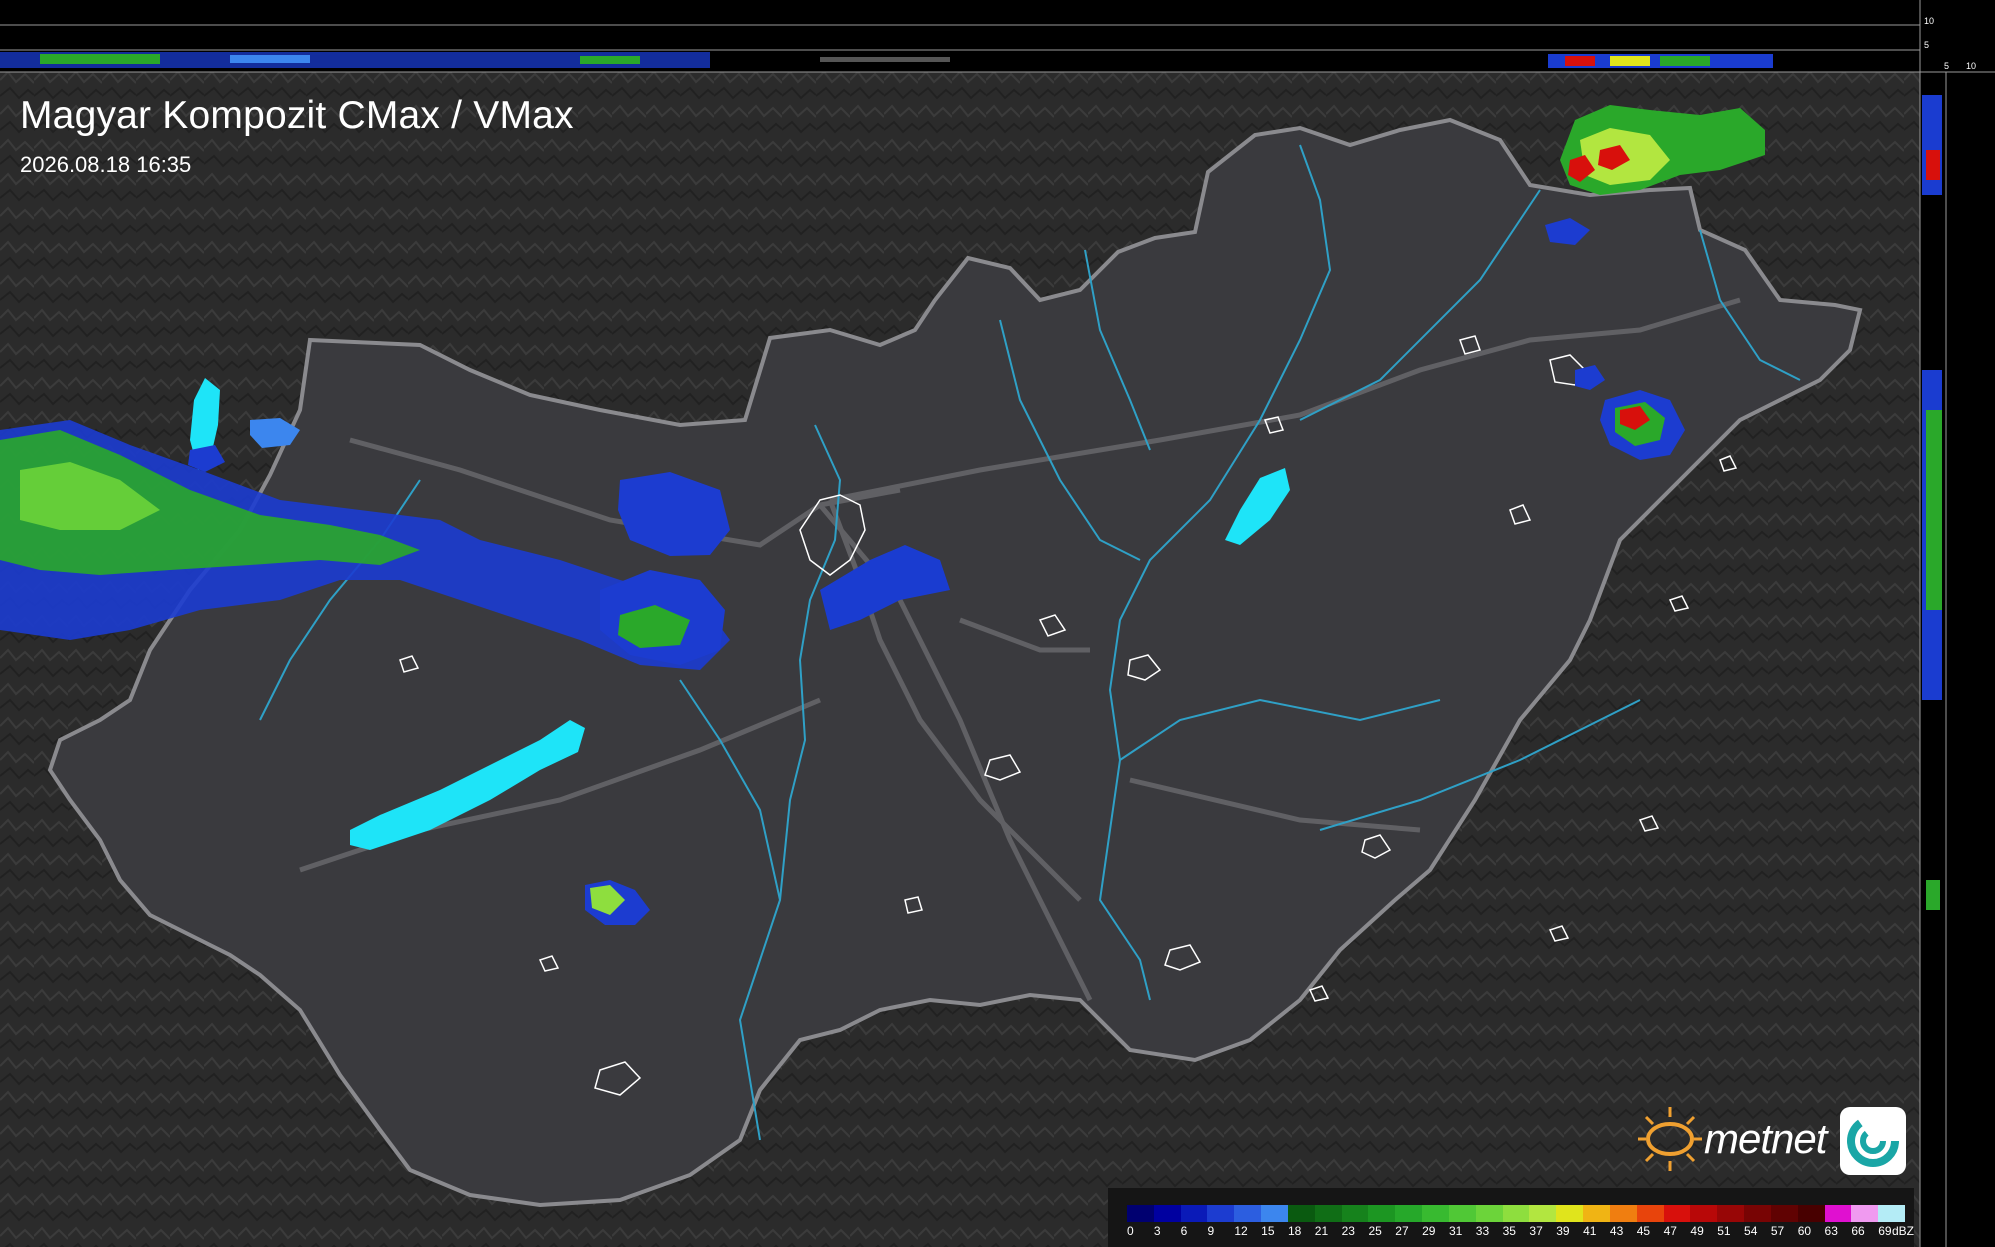  I want to click on legend-value: 45, so click(1643, 1231).